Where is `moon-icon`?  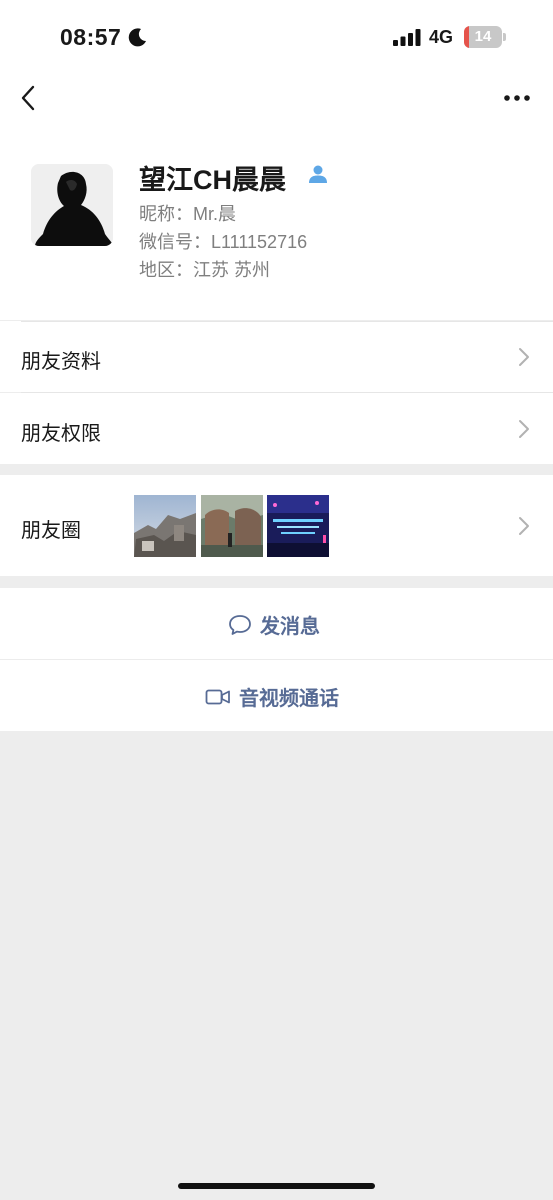
moon-icon is located at coordinates (137, 37).